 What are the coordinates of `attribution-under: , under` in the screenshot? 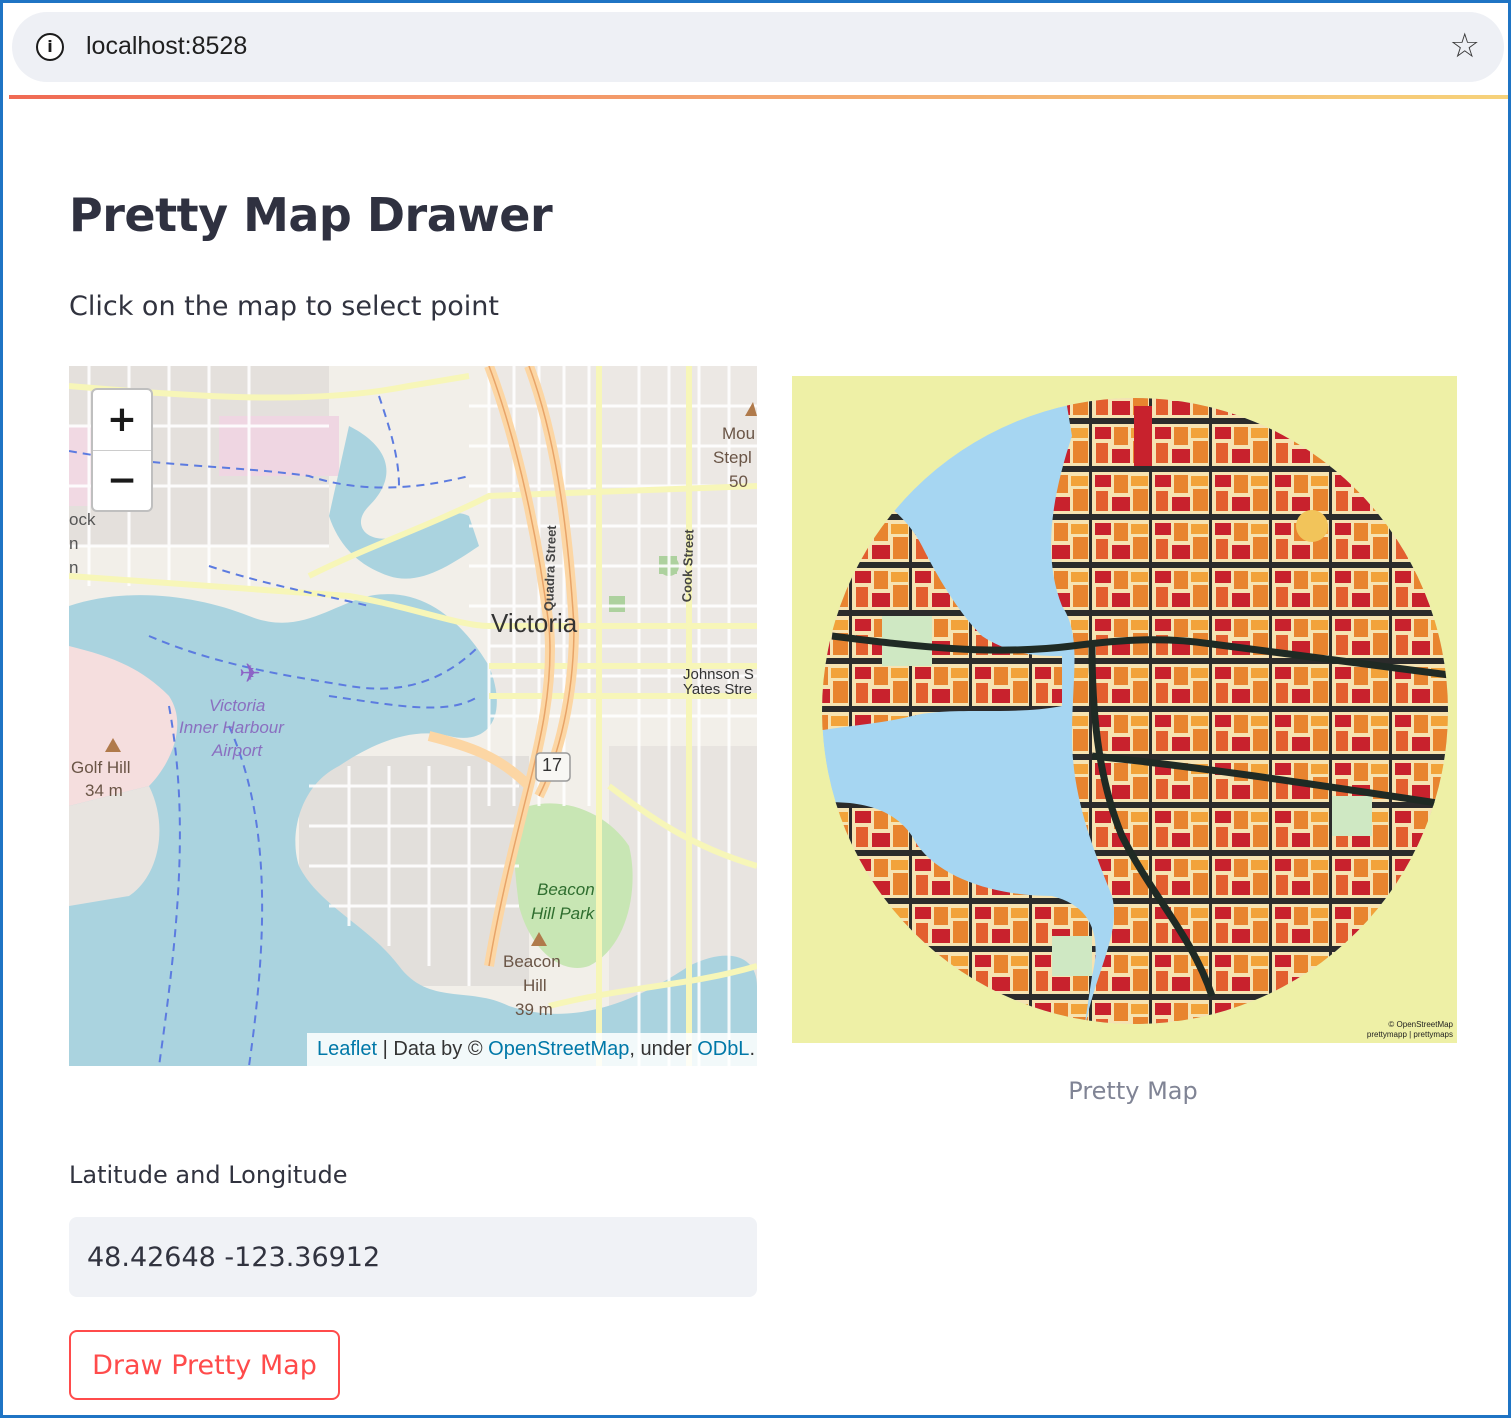 It's located at (663, 1049).